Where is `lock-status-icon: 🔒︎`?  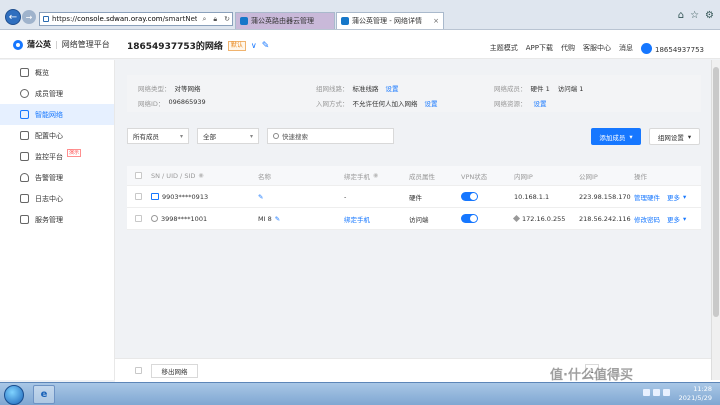 lock-status-icon: 🔒︎ is located at coordinates (215, 19).